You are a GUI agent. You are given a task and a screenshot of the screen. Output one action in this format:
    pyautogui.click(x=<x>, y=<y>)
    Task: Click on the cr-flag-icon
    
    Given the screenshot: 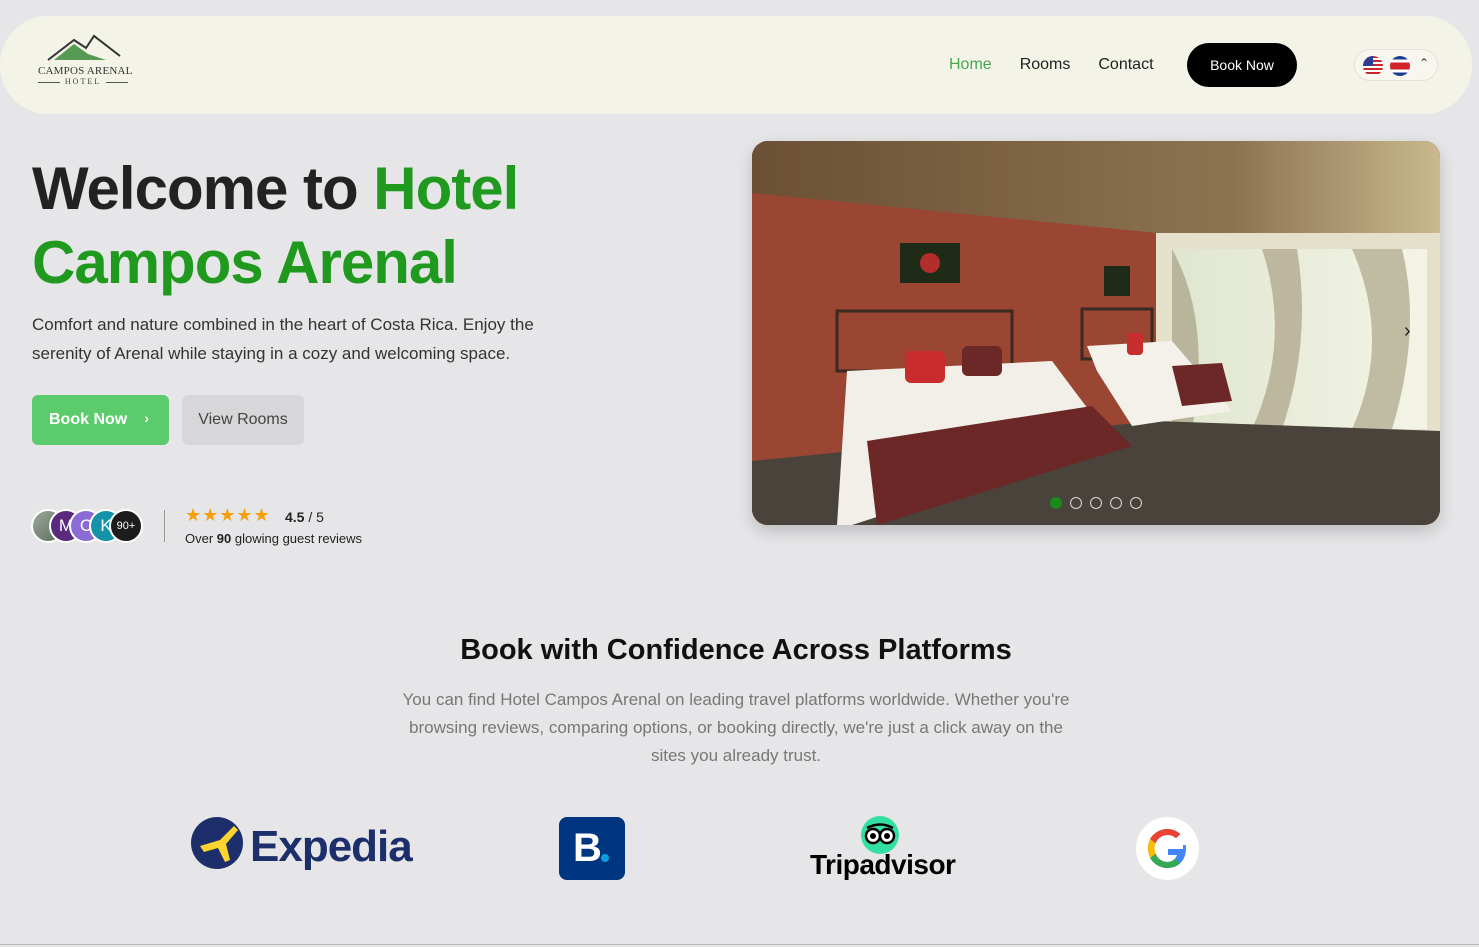 What is the action you would take?
    pyautogui.click(x=1400, y=66)
    